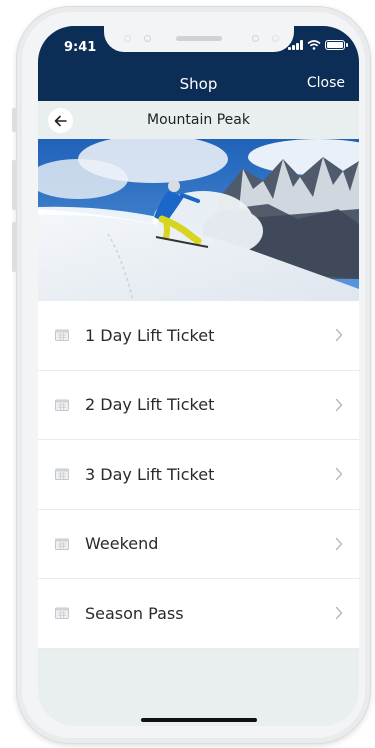 This screenshot has height=748, width=375. What do you see at coordinates (14, 185) in the screenshot?
I see `phone-volume-up` at bounding box center [14, 185].